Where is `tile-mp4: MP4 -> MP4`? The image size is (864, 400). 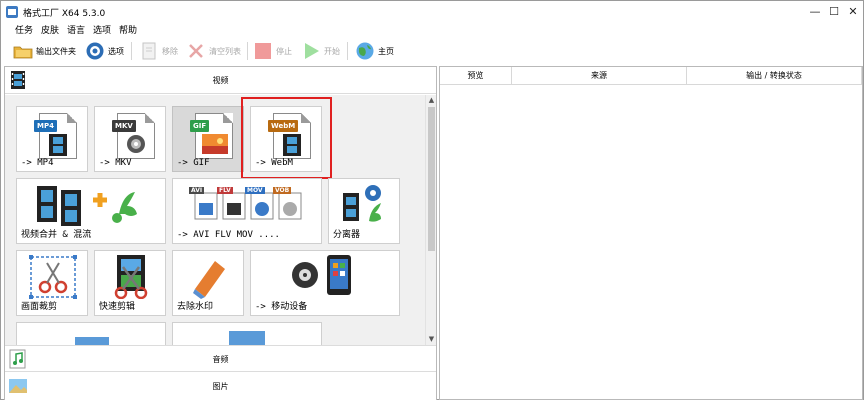
tile-mp4: MP4 -> MP4 is located at coordinates (52, 139).